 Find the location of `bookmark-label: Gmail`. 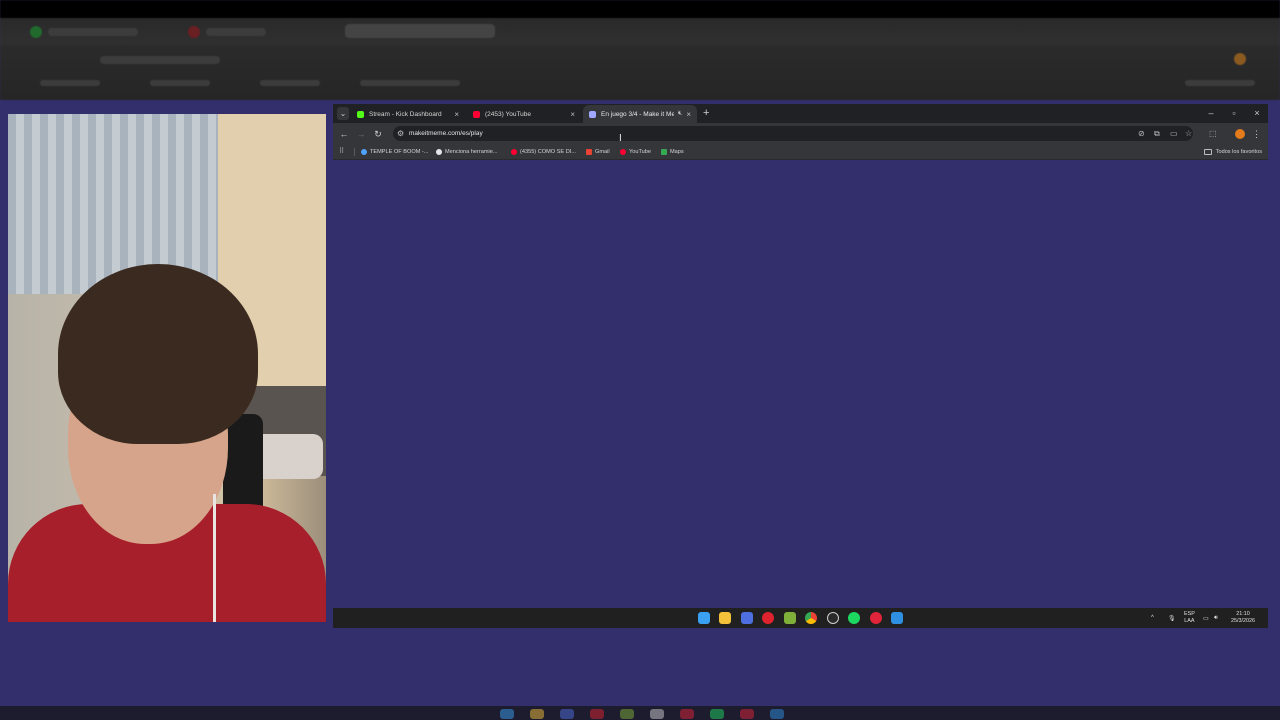

bookmark-label: Gmail is located at coordinates (602, 152).